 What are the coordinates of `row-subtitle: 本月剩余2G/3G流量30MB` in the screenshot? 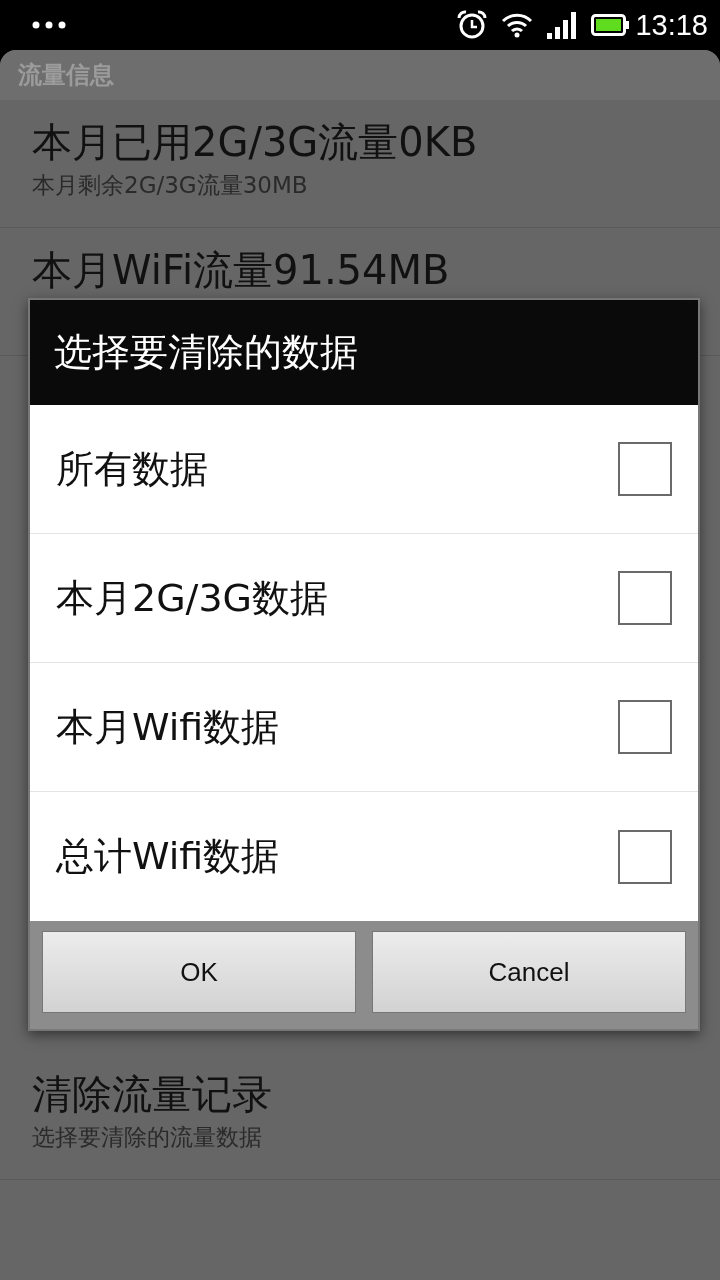 It's located at (170, 185).